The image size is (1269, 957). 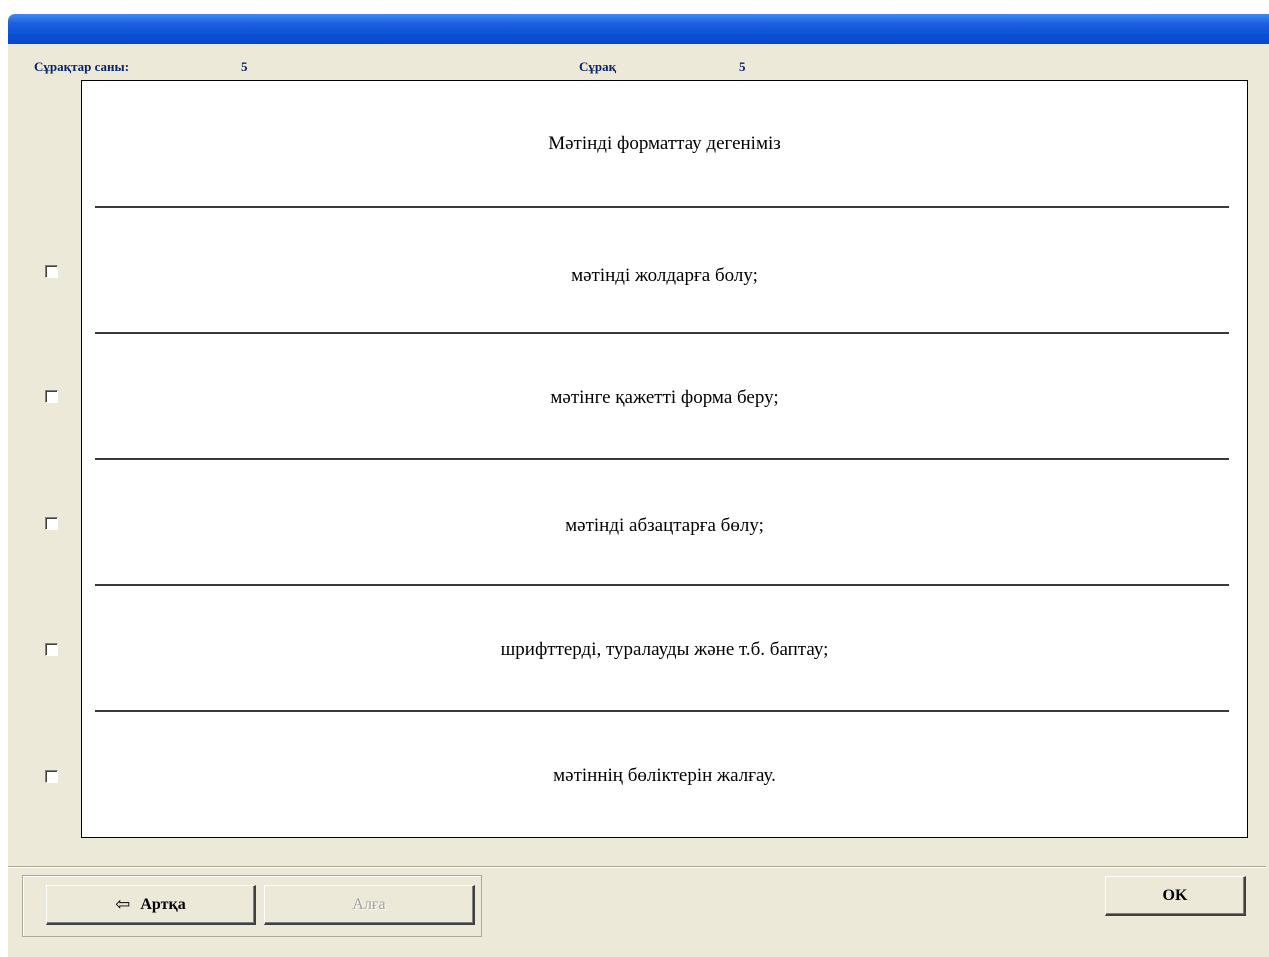 I want to click on ok-button: OK, so click(x=1175, y=896).